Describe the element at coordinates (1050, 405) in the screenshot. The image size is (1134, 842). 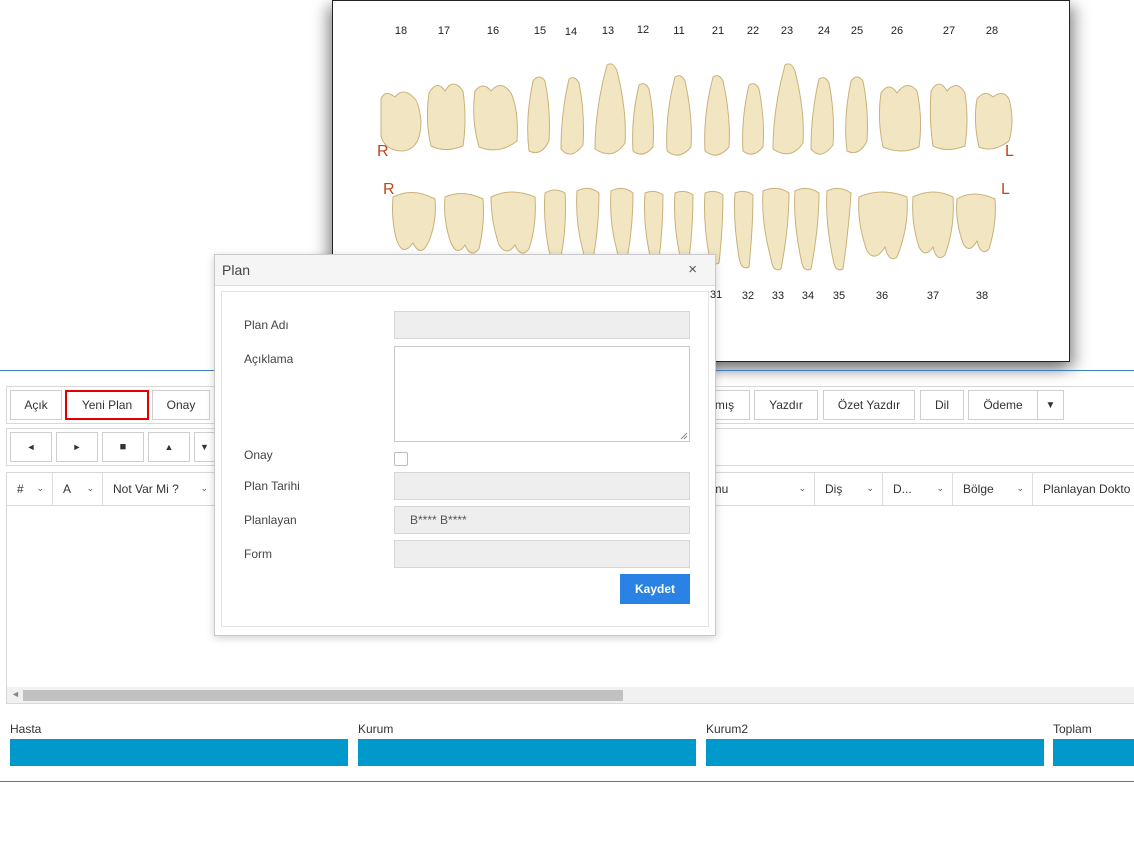
I see `odeme-dropdown-icon: ▼` at that location.